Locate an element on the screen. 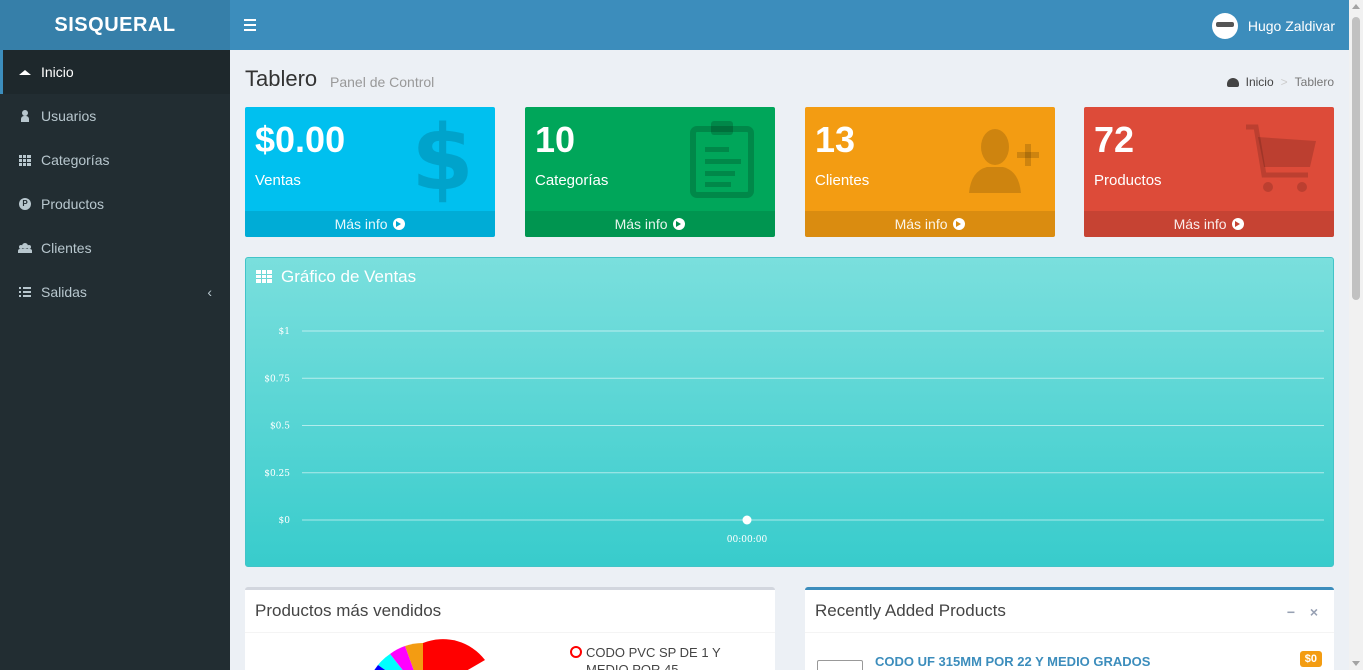 This screenshot has width=1363, height=670. stat-card-productos: 72 Productos Más info is located at coordinates (1209, 172).